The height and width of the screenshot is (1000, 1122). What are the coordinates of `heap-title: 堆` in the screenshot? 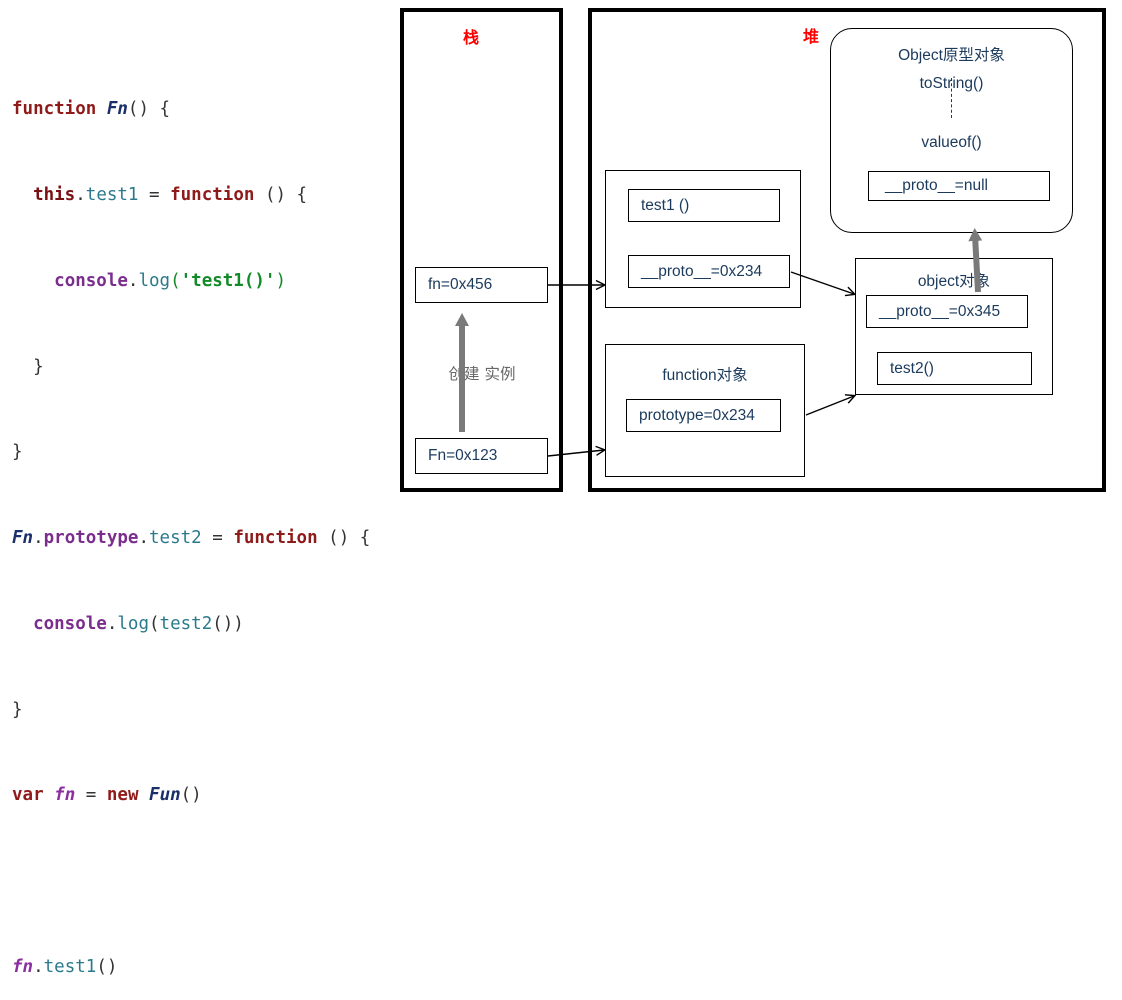 It's located at (811, 36).